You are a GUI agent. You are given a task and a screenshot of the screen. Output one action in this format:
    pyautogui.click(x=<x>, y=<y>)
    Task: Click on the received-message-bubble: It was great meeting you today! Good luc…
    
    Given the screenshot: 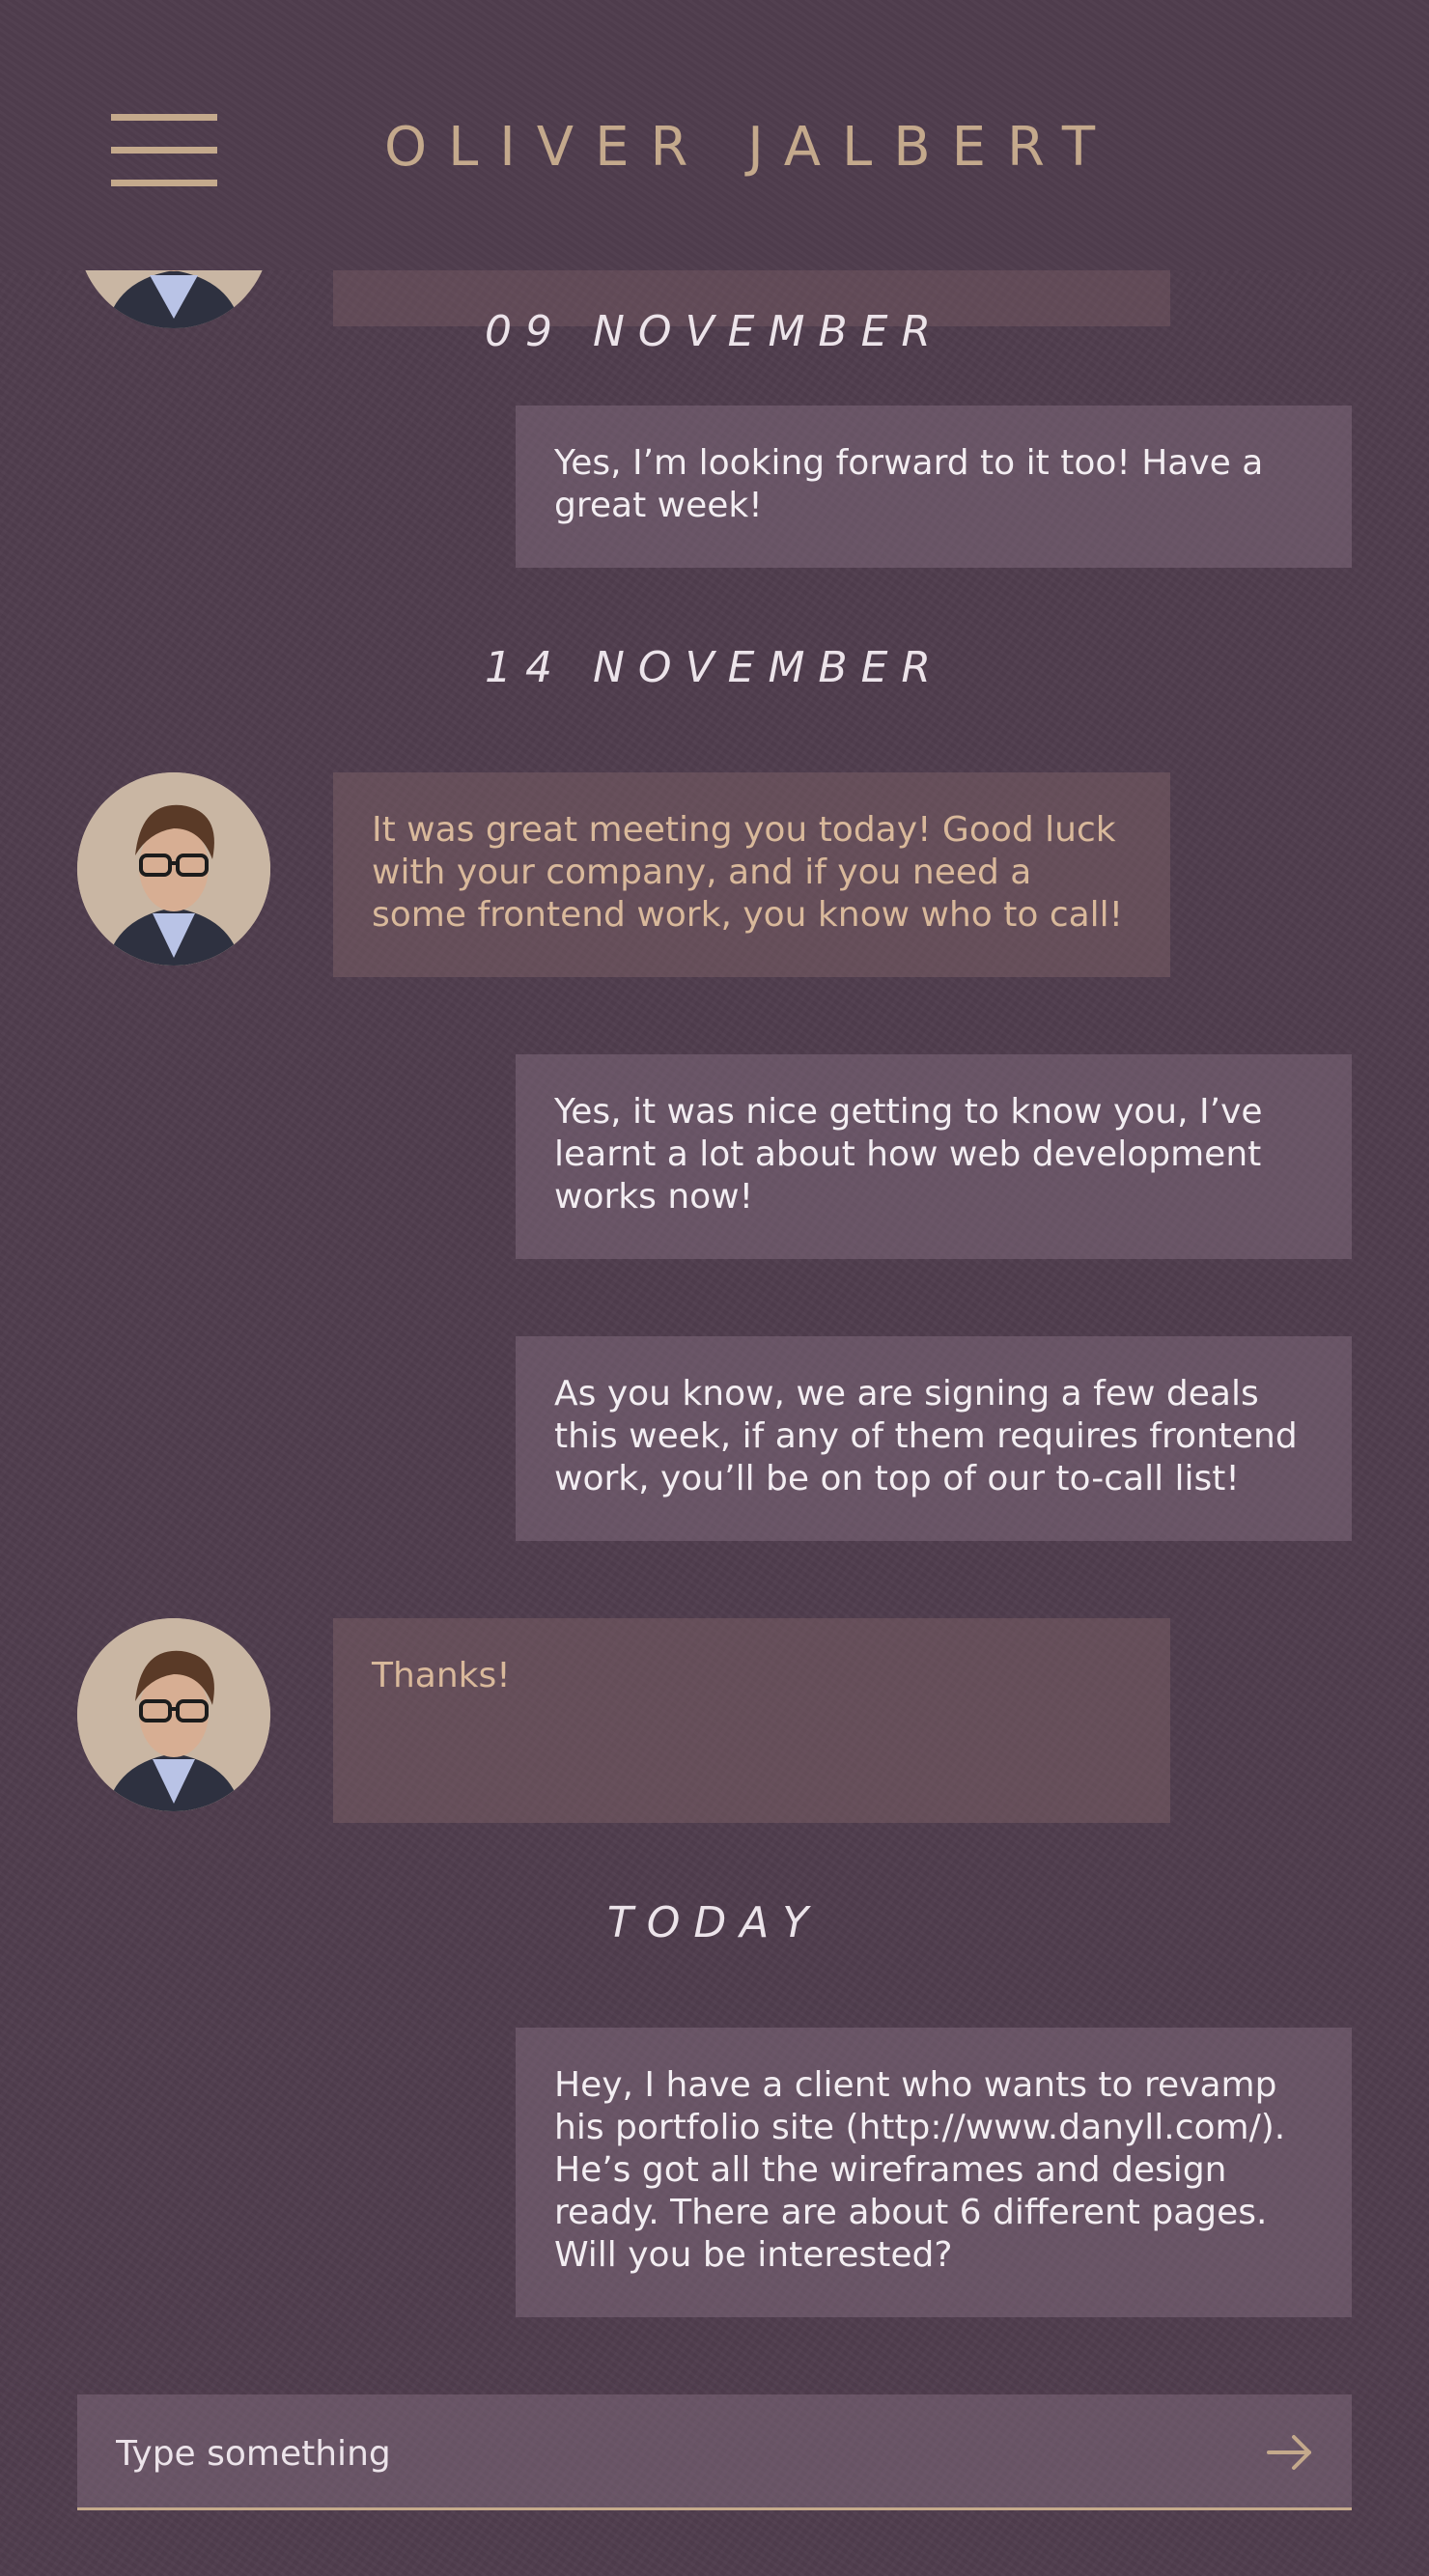 What is the action you would take?
    pyautogui.click(x=751, y=875)
    